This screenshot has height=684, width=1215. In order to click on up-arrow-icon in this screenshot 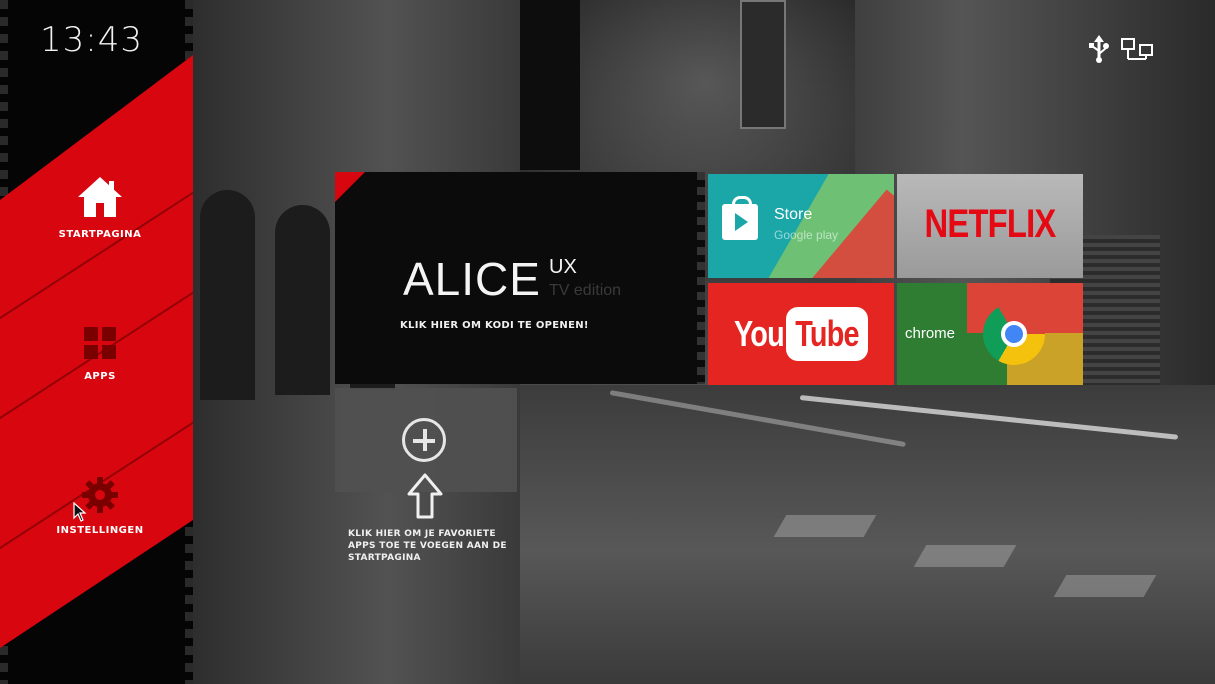, I will do `click(425, 496)`.